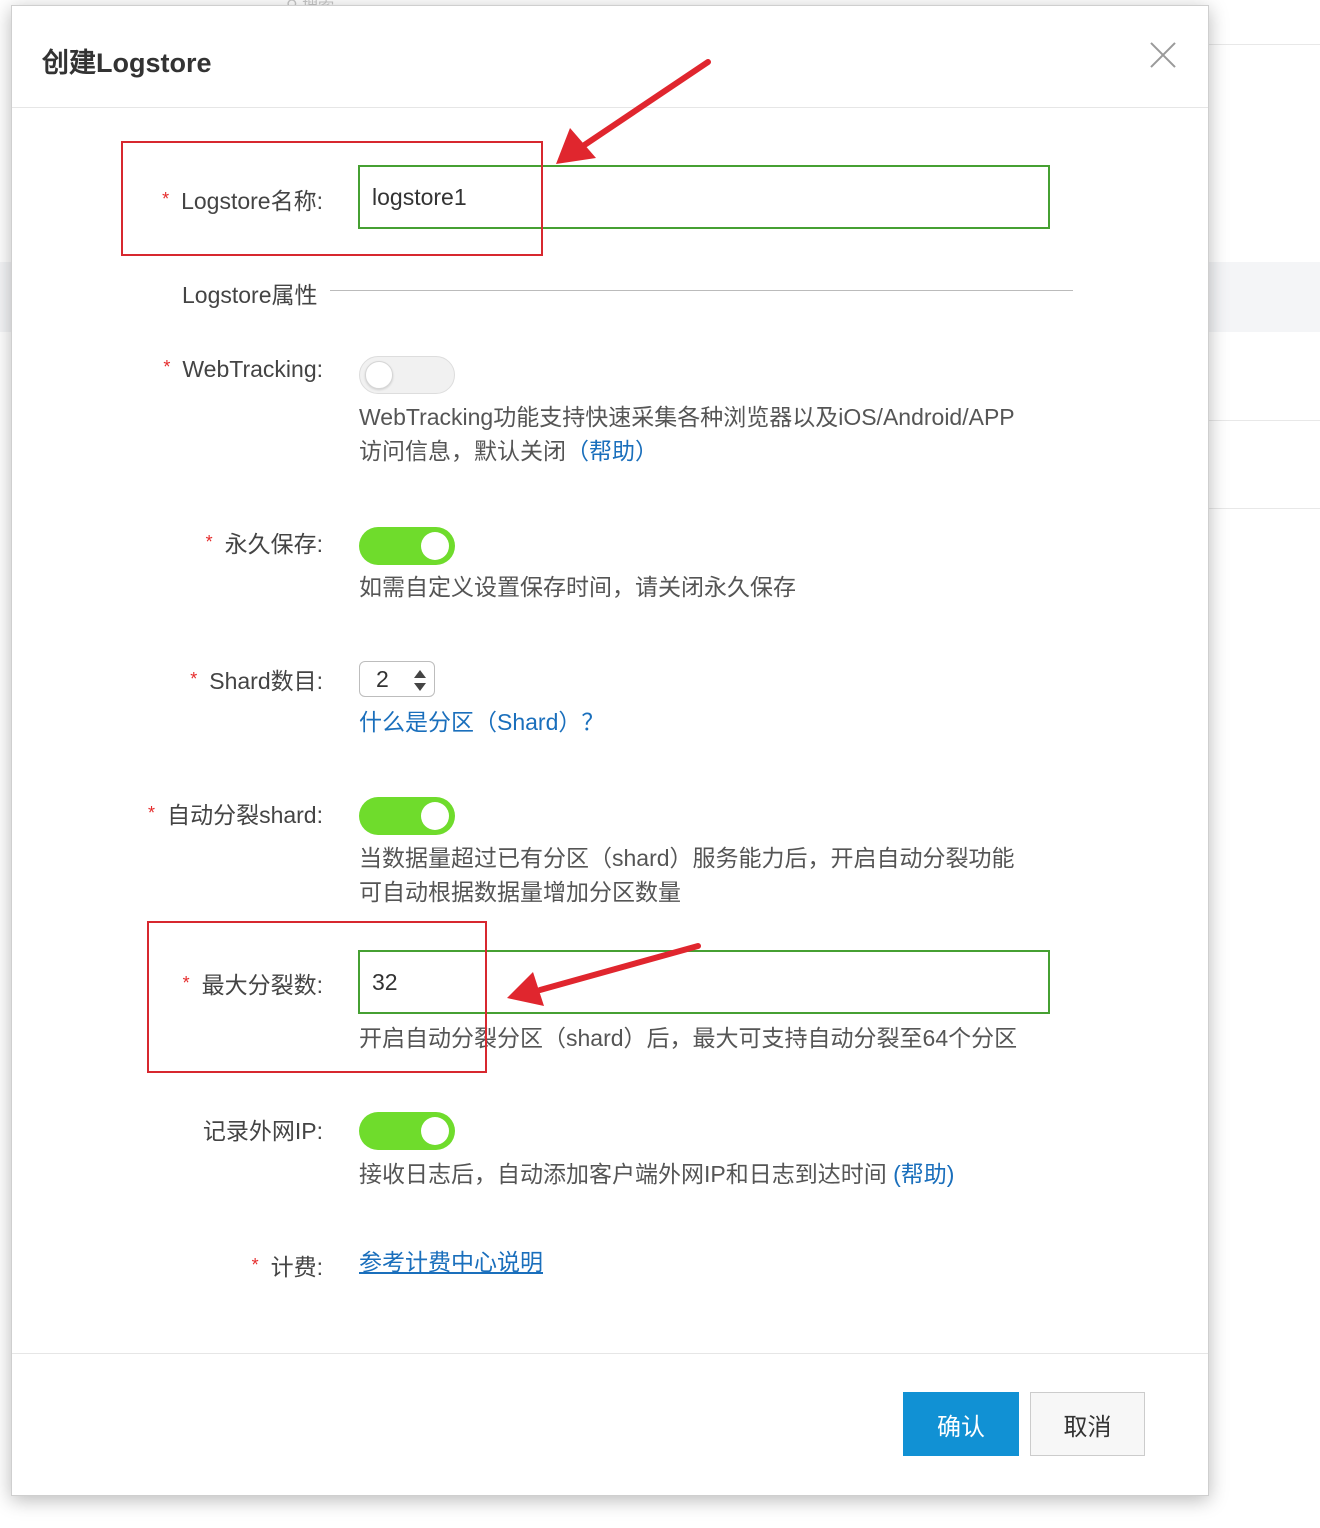  I want to click on logstore-name-input, so click(704, 197).